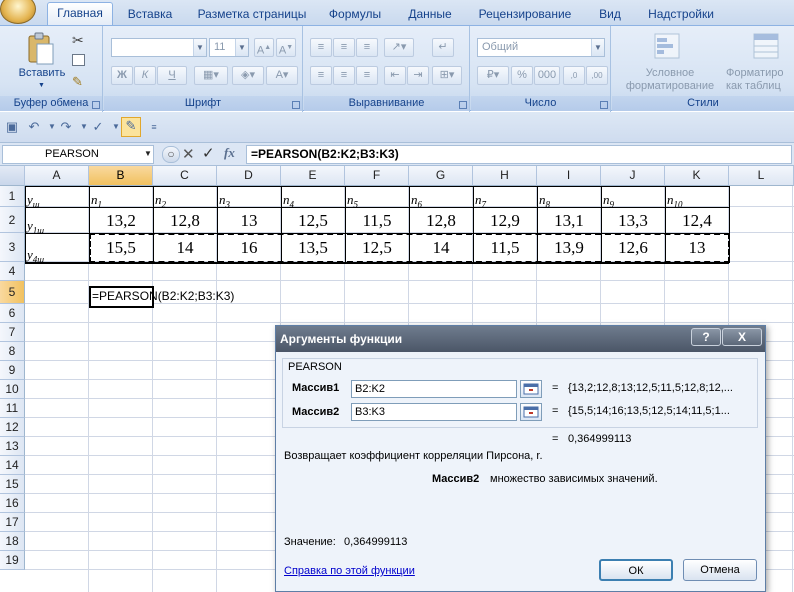  Describe the element at coordinates (122, 75) in the screenshot. I see `bold-button: Ж` at that location.